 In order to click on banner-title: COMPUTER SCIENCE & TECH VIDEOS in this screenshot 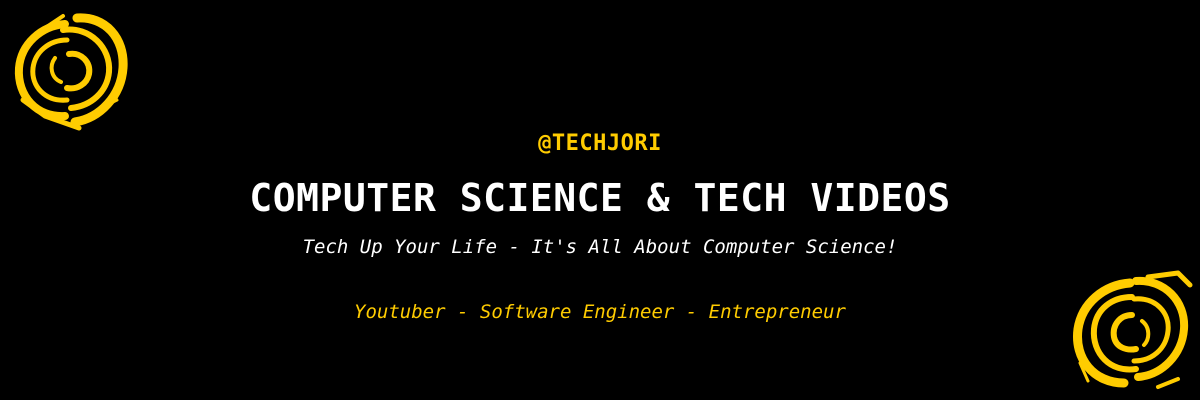, I will do `click(600, 198)`.